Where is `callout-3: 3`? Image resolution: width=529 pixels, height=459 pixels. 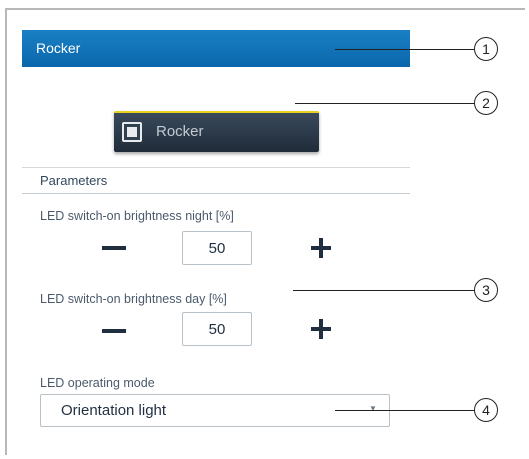 callout-3: 3 is located at coordinates (486, 290).